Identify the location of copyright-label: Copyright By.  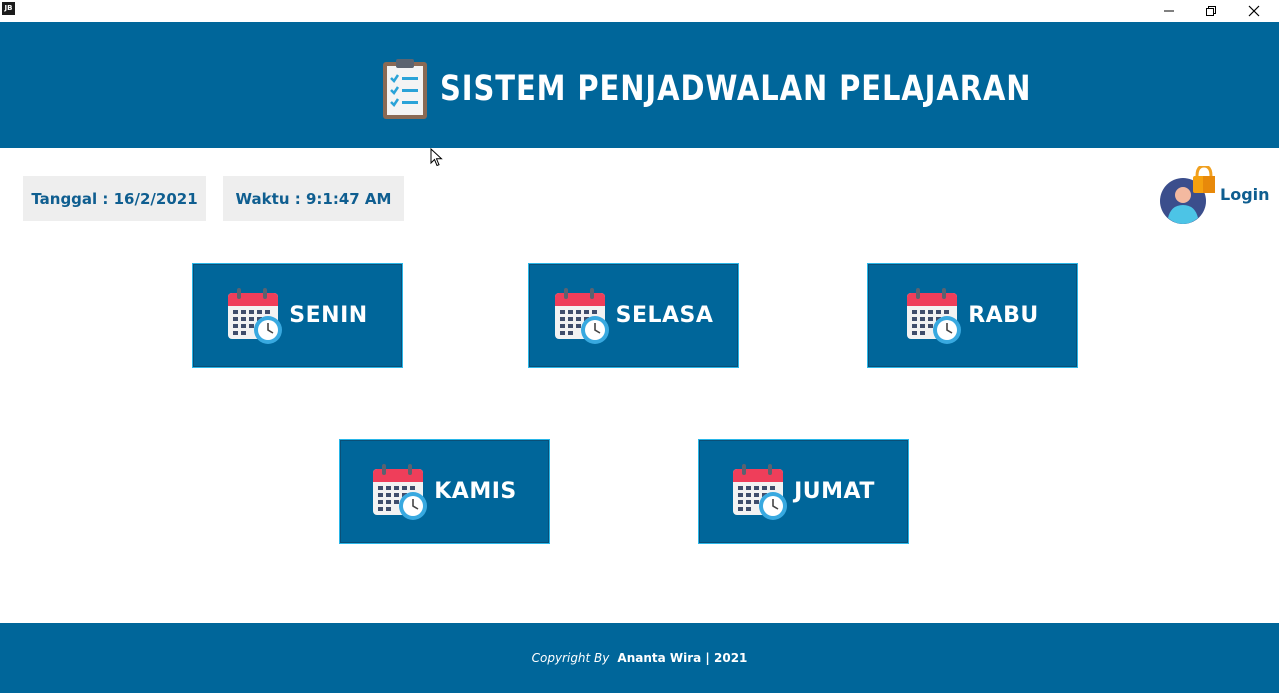
(570, 658).